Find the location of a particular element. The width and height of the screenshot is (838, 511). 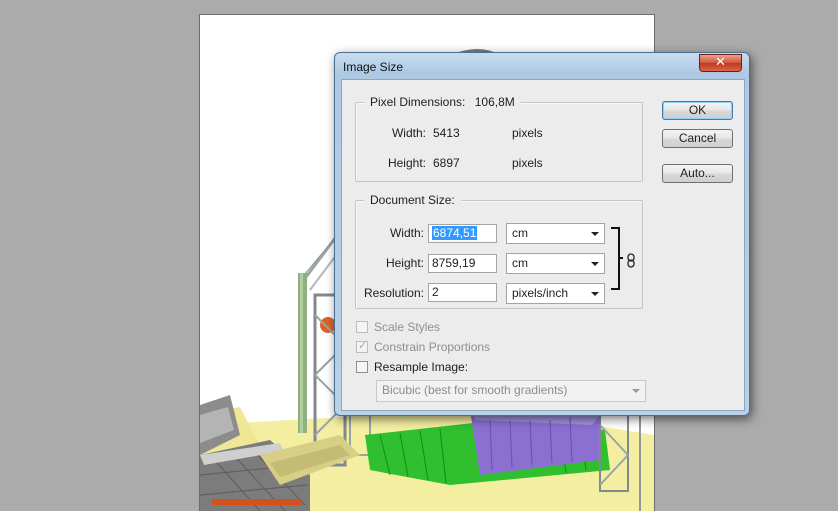

resolution-unit-select: pixels/inch is located at coordinates (555, 293).